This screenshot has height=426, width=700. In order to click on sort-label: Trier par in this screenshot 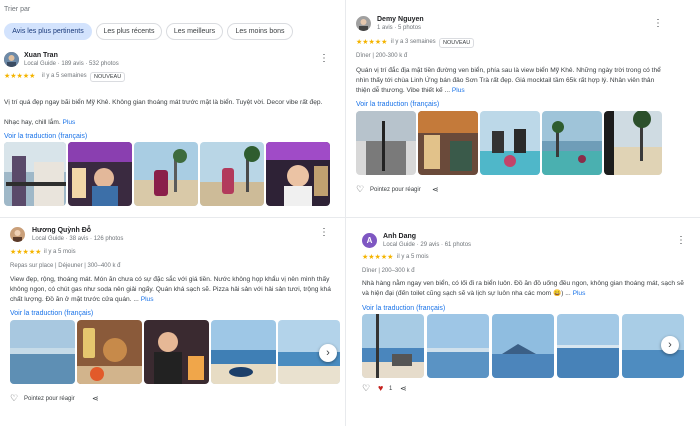, I will do `click(17, 9)`.